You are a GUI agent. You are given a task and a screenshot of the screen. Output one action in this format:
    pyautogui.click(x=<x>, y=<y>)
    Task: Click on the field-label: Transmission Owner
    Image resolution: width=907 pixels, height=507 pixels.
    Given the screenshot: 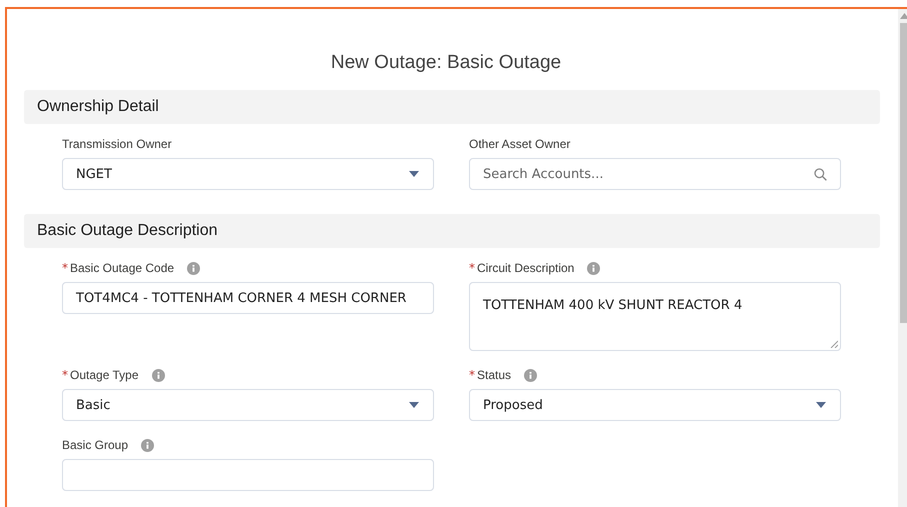 What is the action you would take?
    pyautogui.click(x=117, y=144)
    